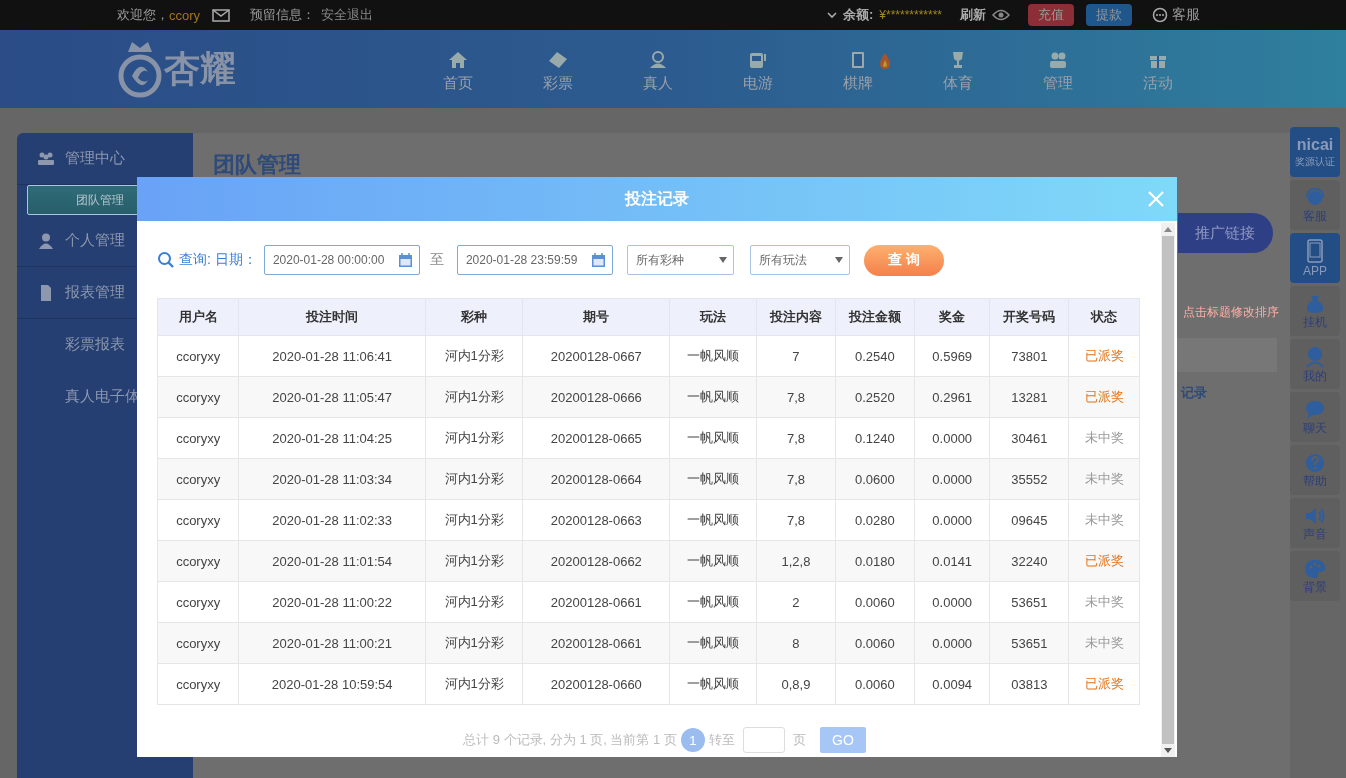 The image size is (1346, 778). What do you see at coordinates (596, 317) in the screenshot?
I see `column-header: 期号` at bounding box center [596, 317].